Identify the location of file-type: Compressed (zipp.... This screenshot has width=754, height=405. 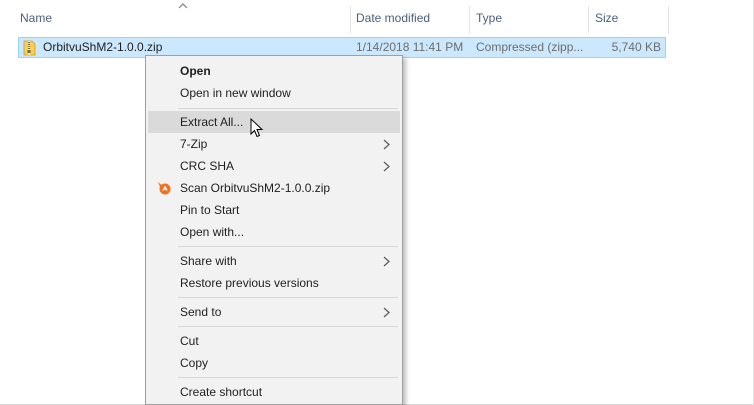
(530, 47).